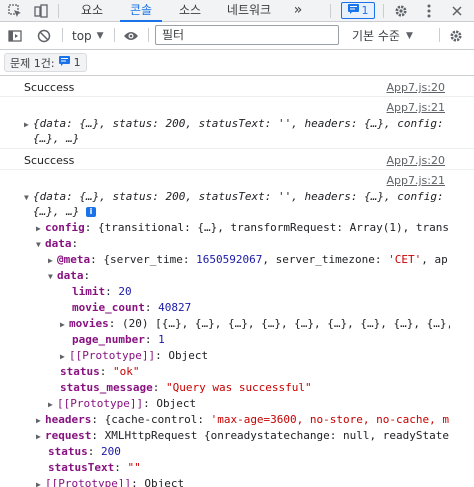 The width and height of the screenshot is (474, 487). What do you see at coordinates (157, 419) in the screenshot?
I see `prop-value: {cache-control:` at bounding box center [157, 419].